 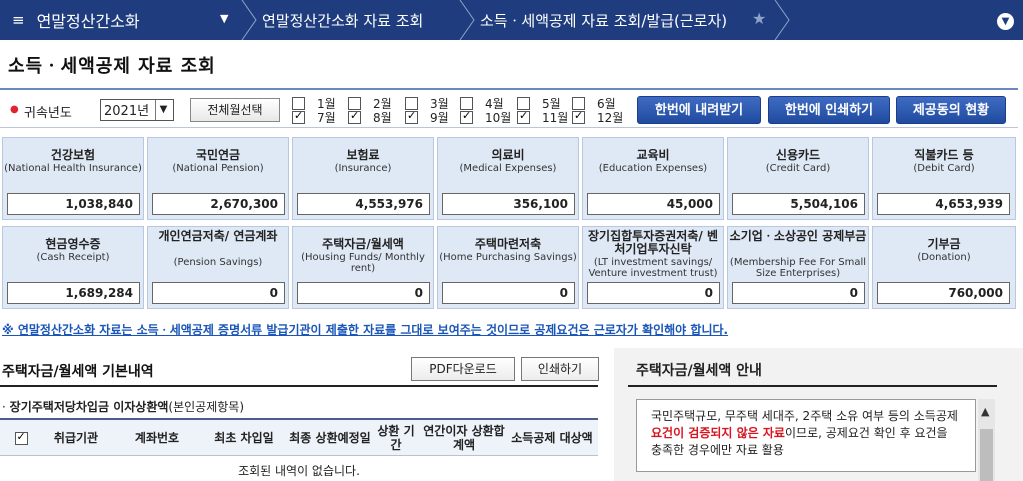 I want to click on card-title: 주택자금/월세액, so click(x=363, y=244).